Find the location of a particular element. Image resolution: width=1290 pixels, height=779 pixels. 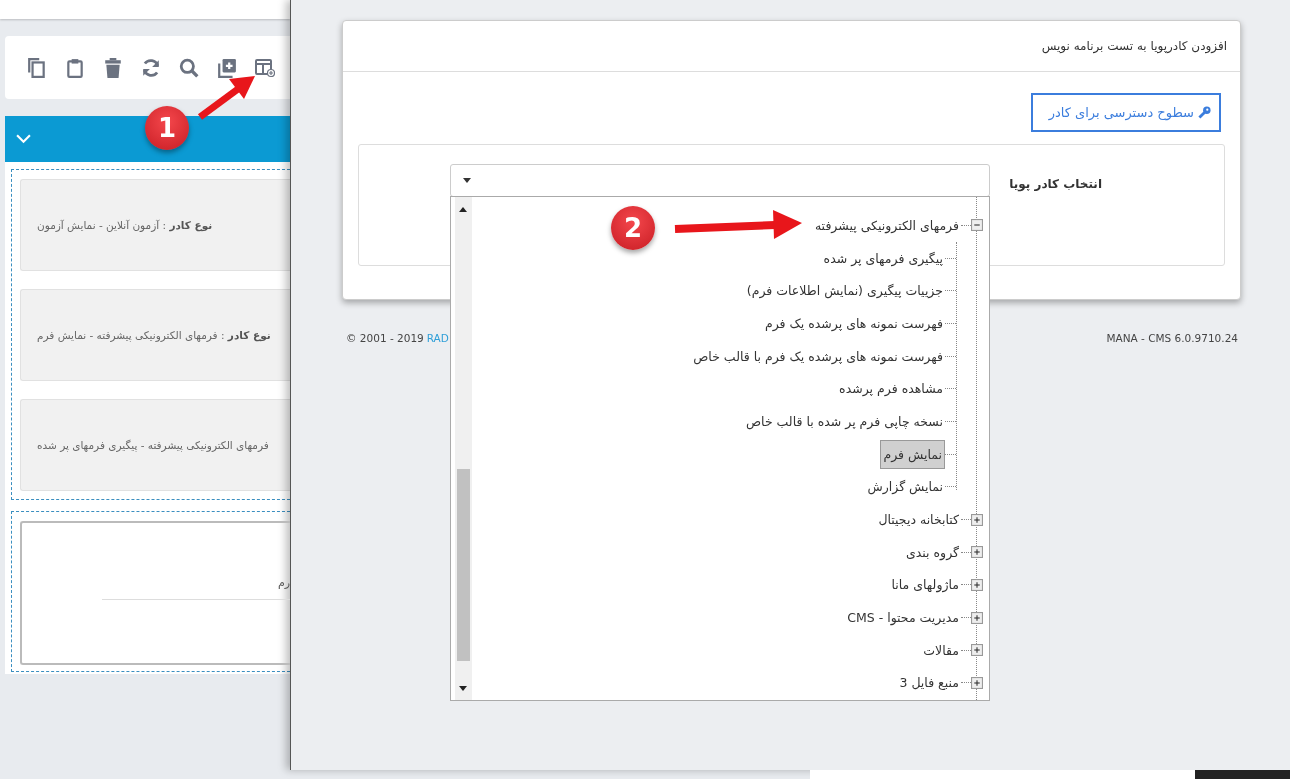

add-layout-icon is located at coordinates (265, 67).